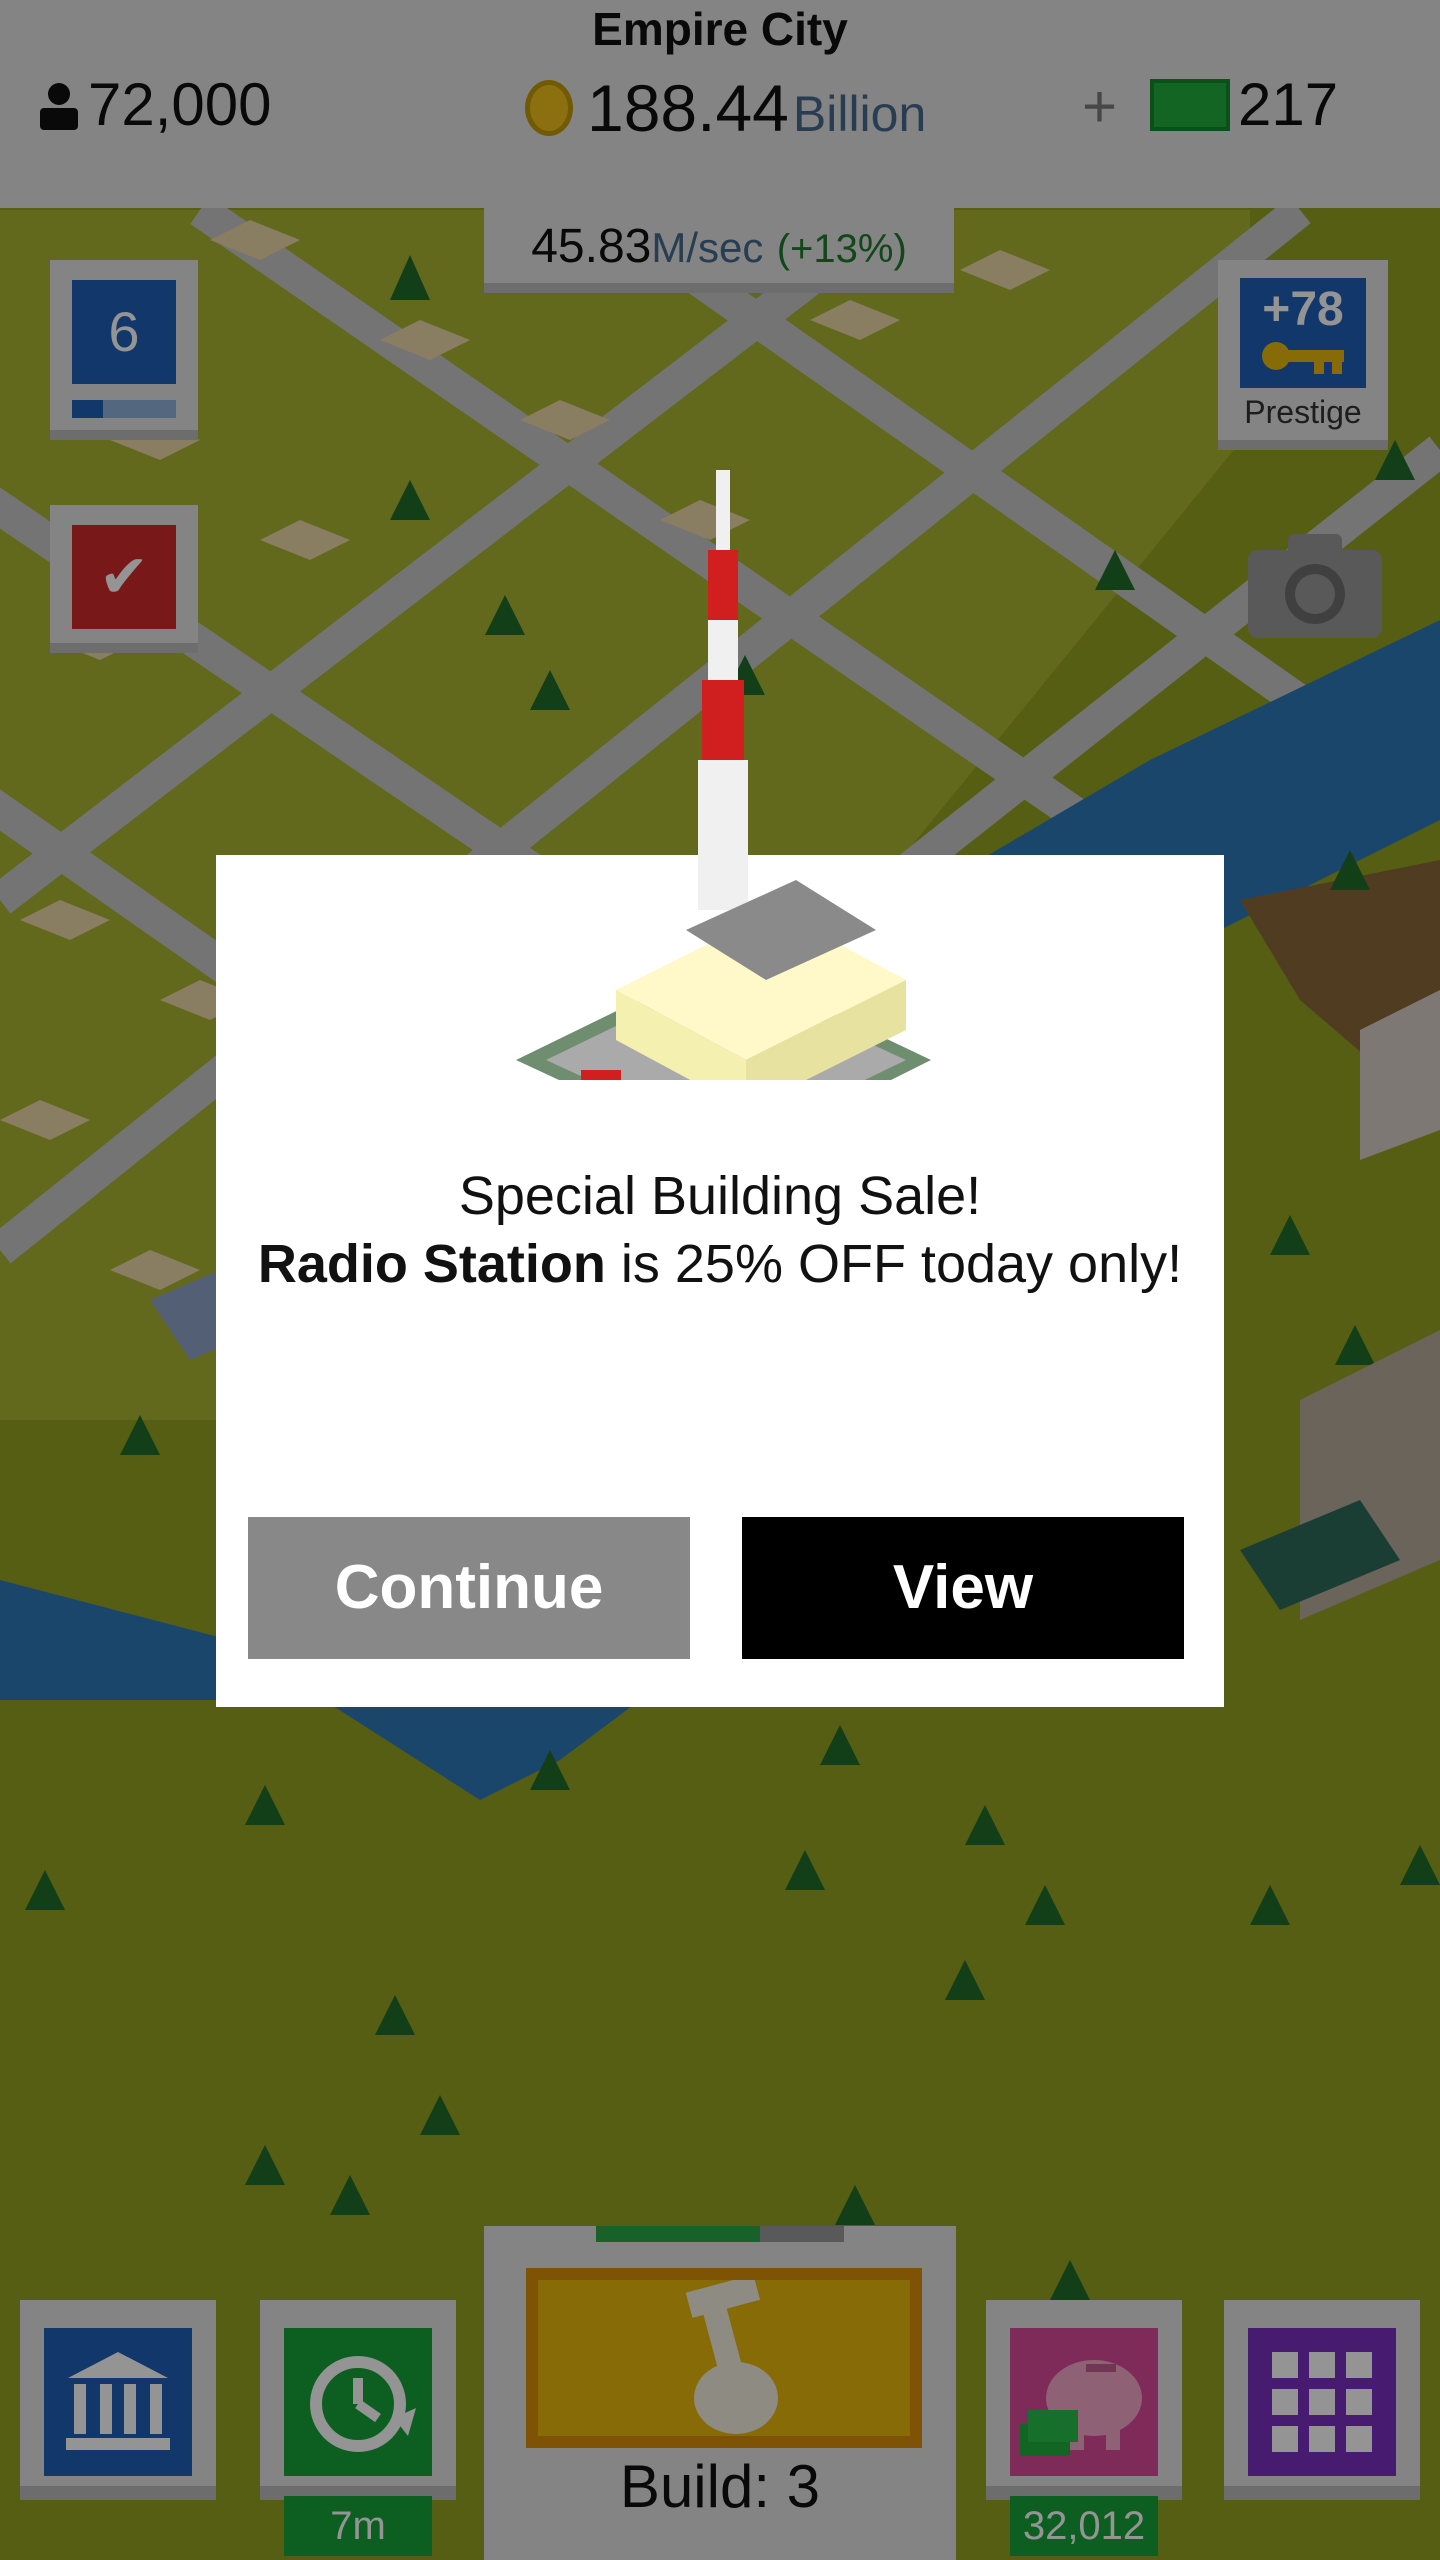 Image resolution: width=1440 pixels, height=2560 pixels. I want to click on dialog-line2: Radio Station is 25% OFF today only!, so click(720, 1264).